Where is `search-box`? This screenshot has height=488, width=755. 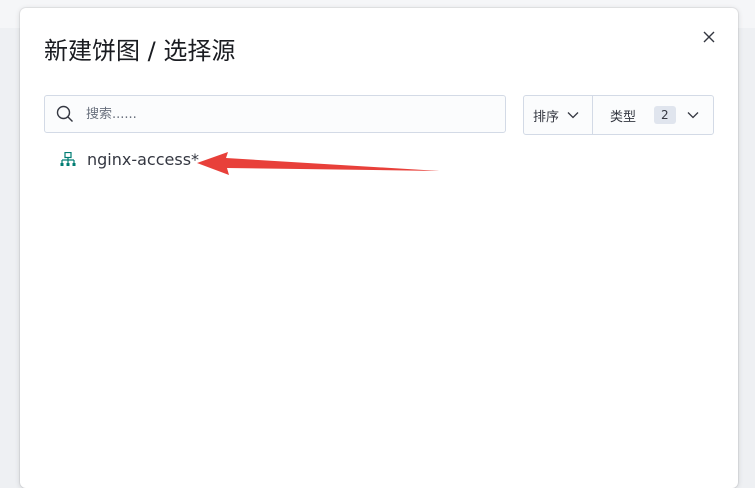
search-box is located at coordinates (275, 114).